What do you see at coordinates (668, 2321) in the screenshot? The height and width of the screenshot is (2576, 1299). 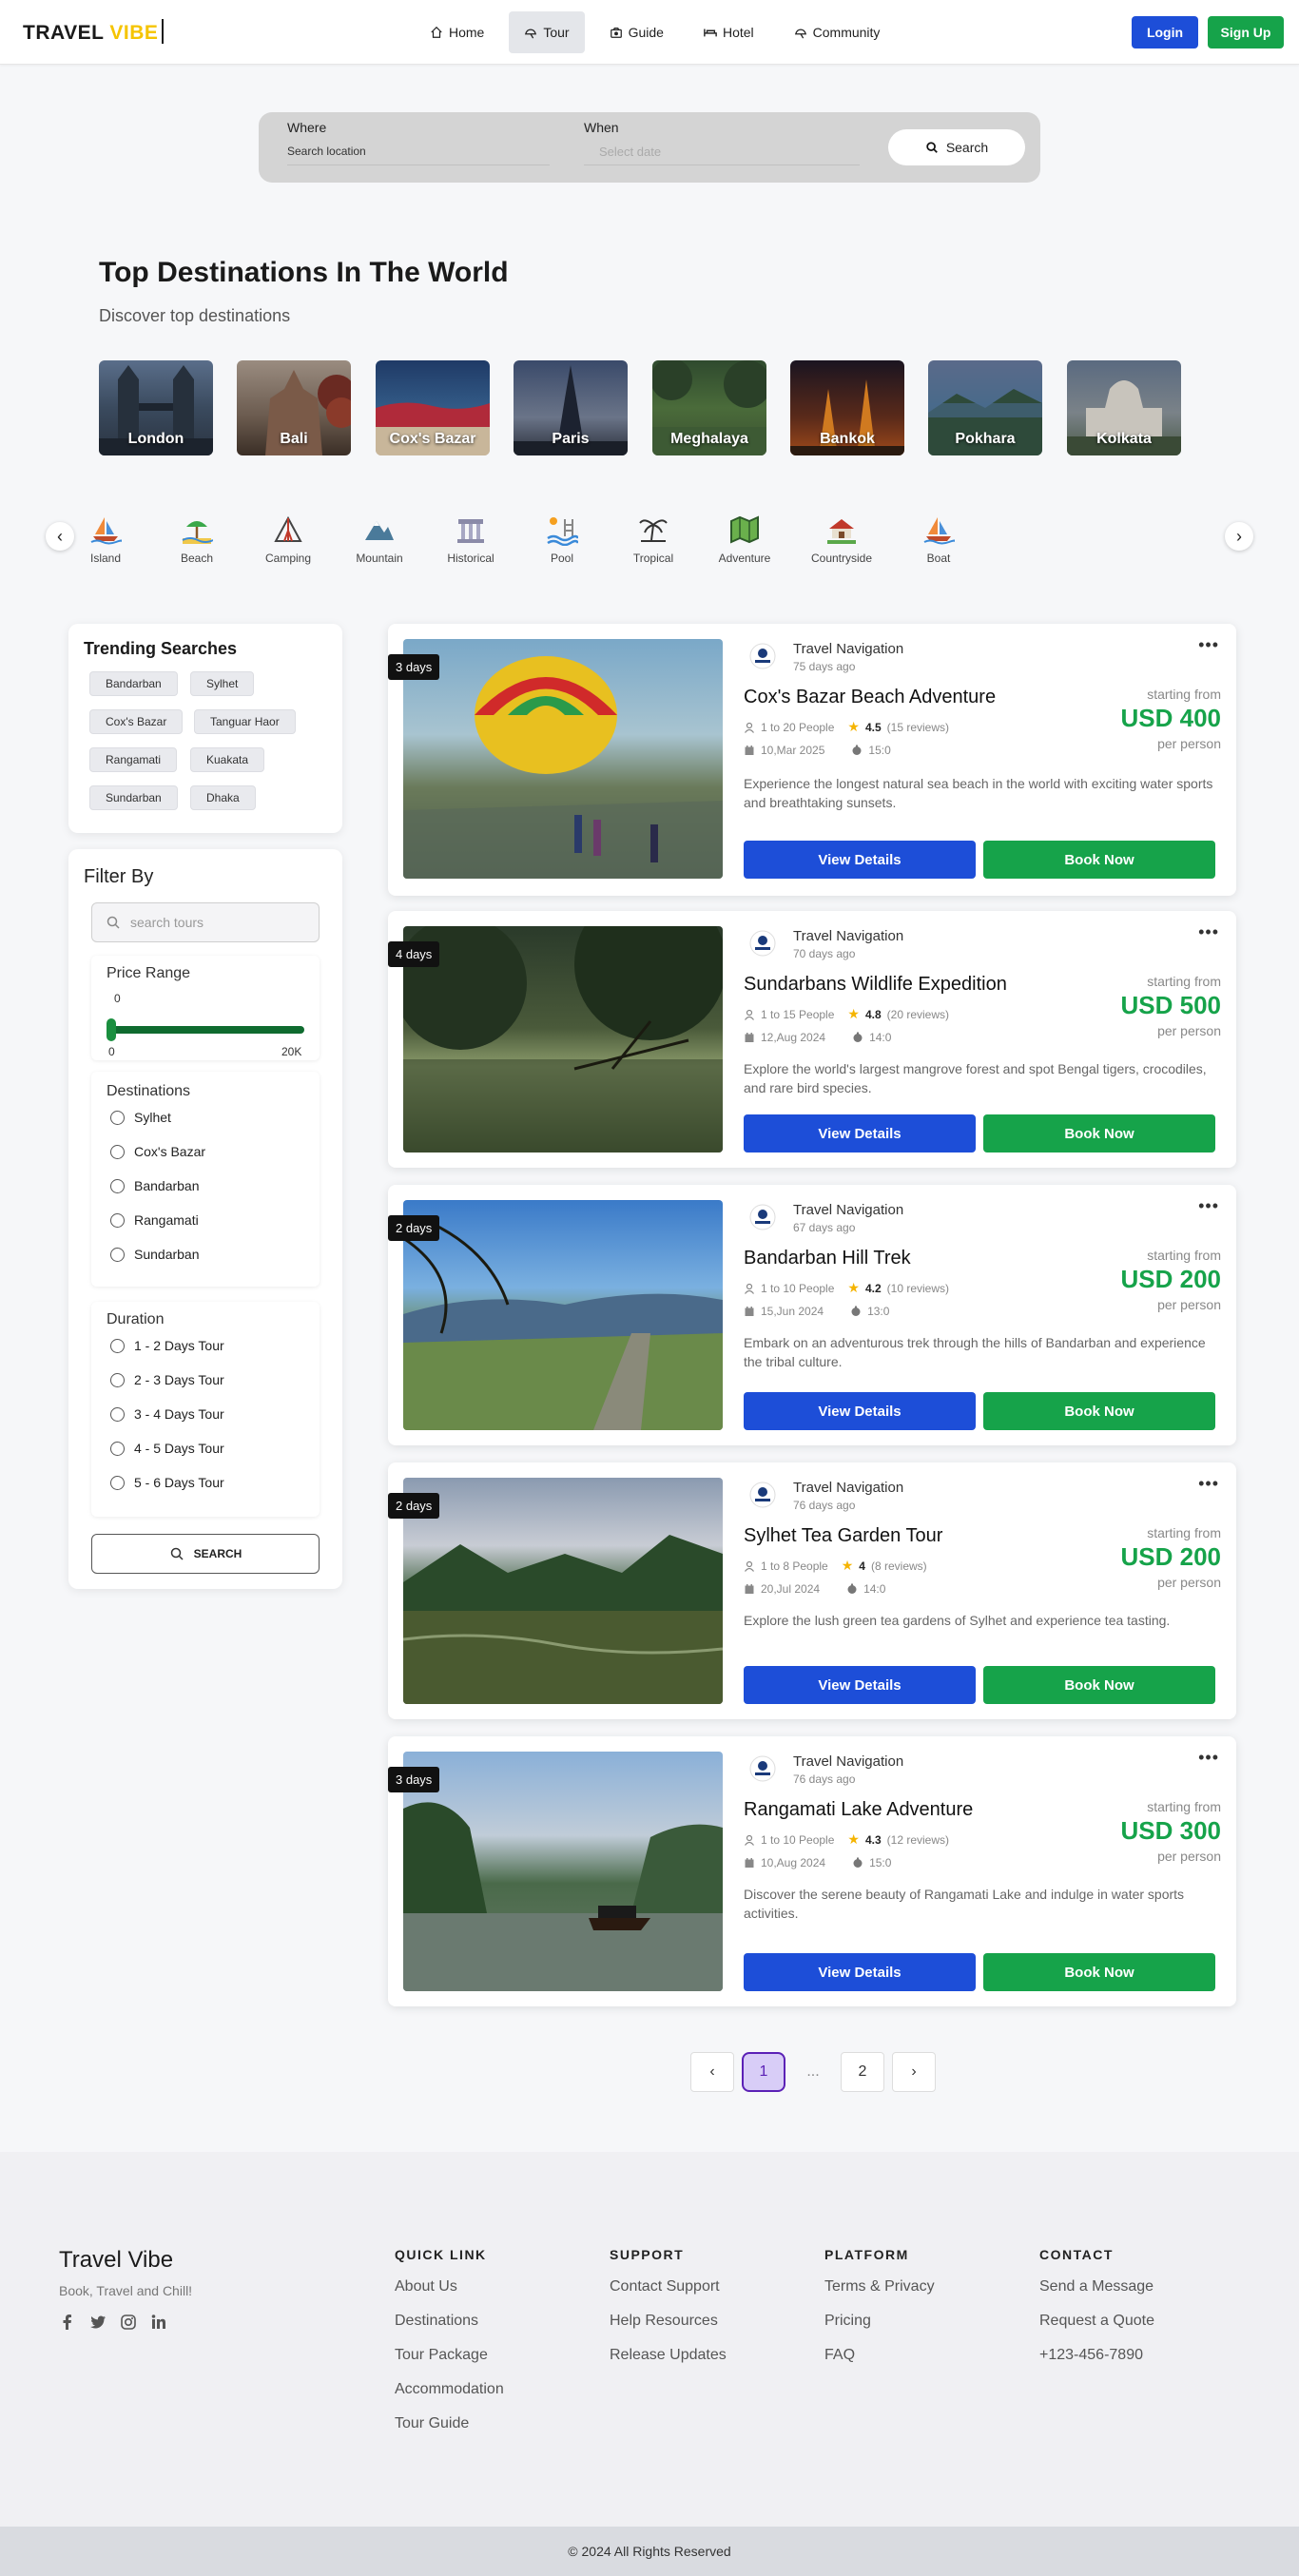 I see `footer-link: Help Resources` at bounding box center [668, 2321].